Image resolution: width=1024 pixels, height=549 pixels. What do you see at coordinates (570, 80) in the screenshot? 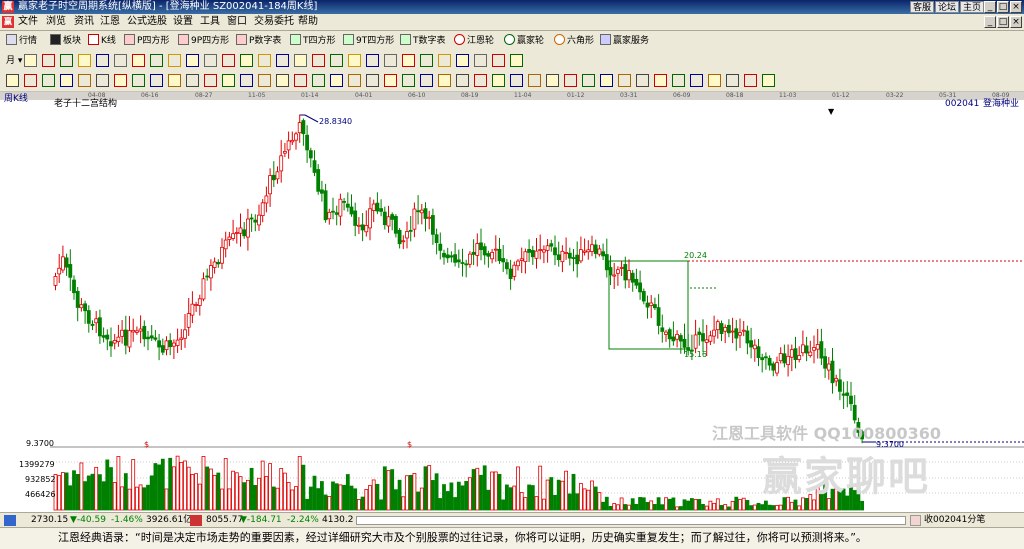
I see `drawing-tool-31-icon` at bounding box center [570, 80].